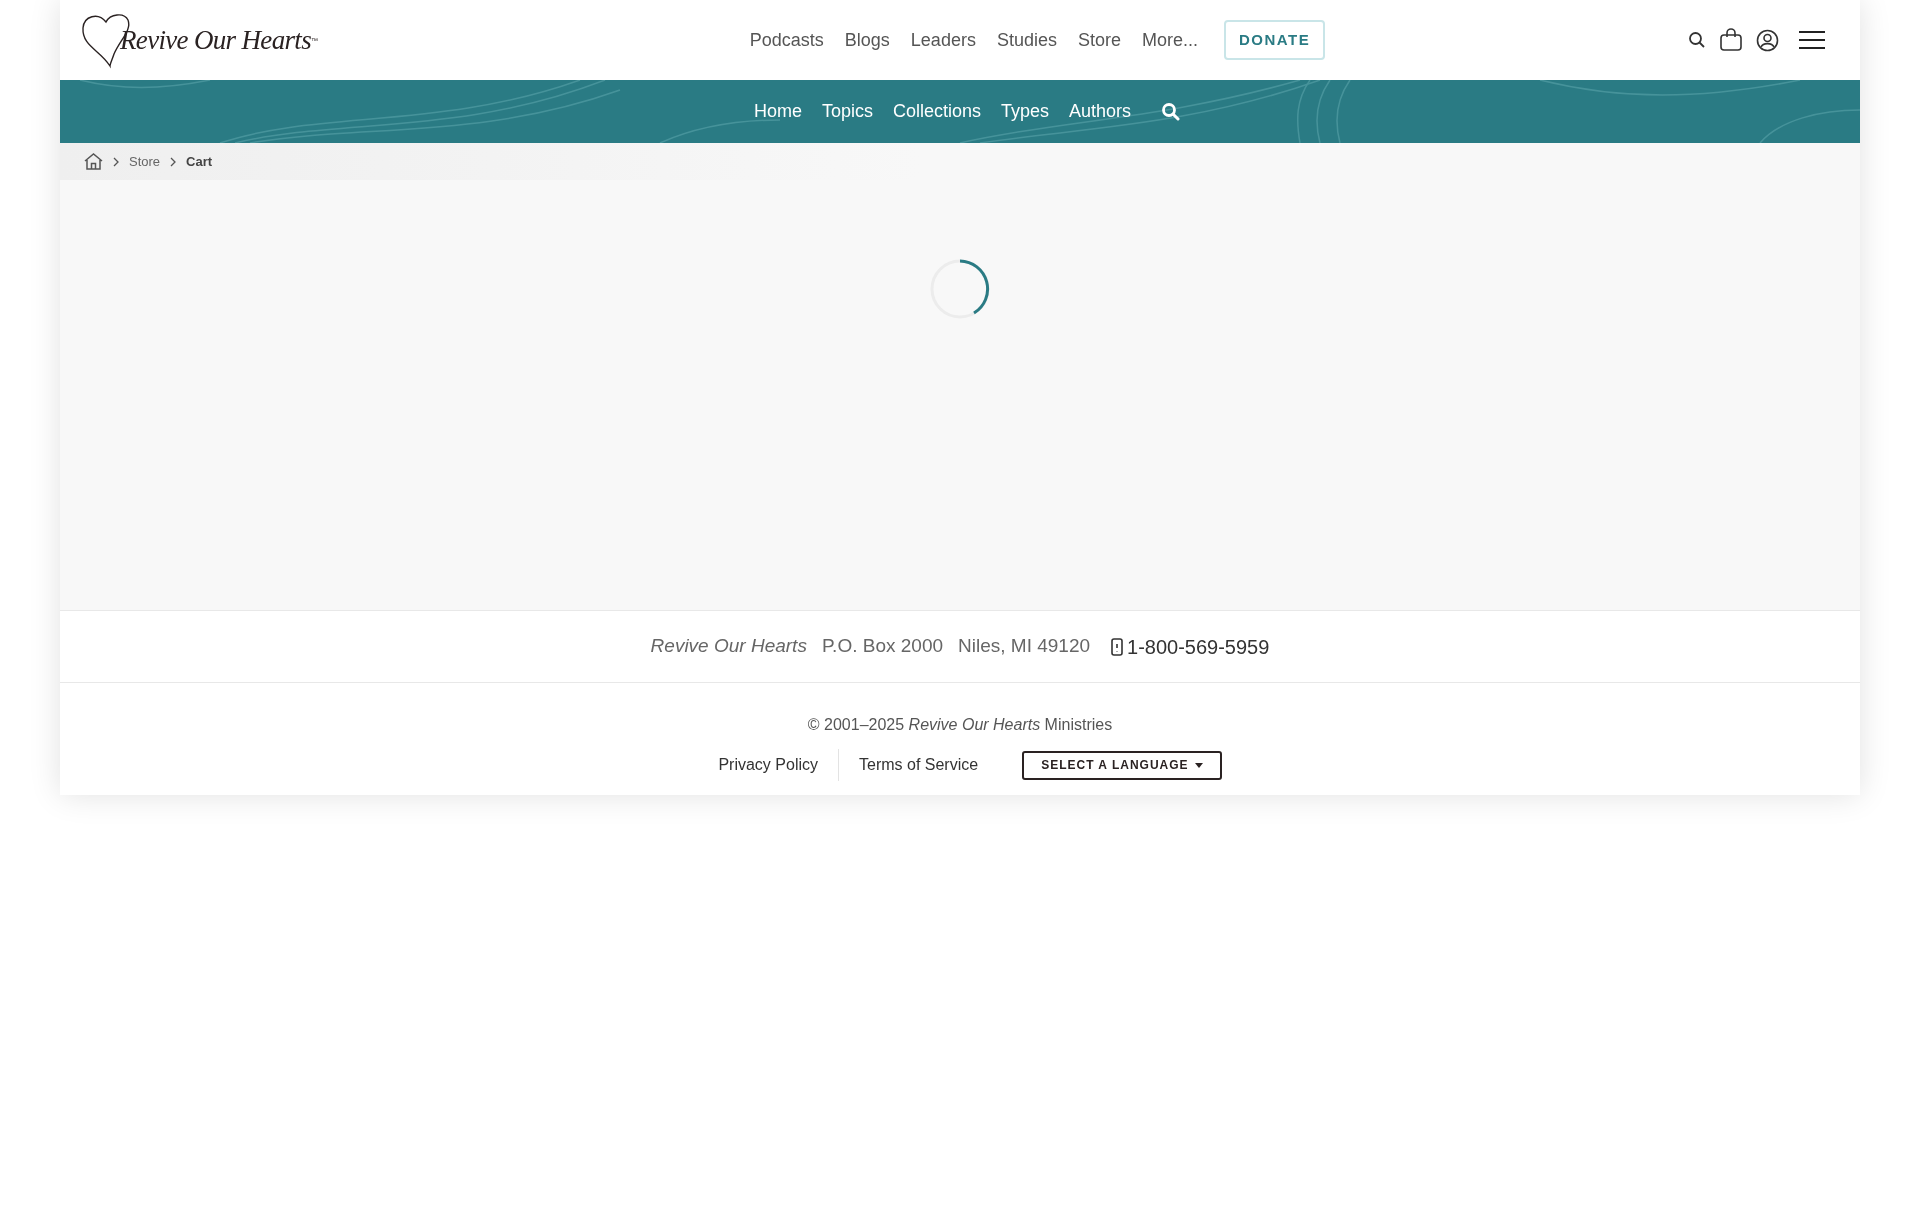 The height and width of the screenshot is (1223, 1920). Describe the element at coordinates (1024, 646) in the screenshot. I see `address-text: Niles, MI 49120` at that location.